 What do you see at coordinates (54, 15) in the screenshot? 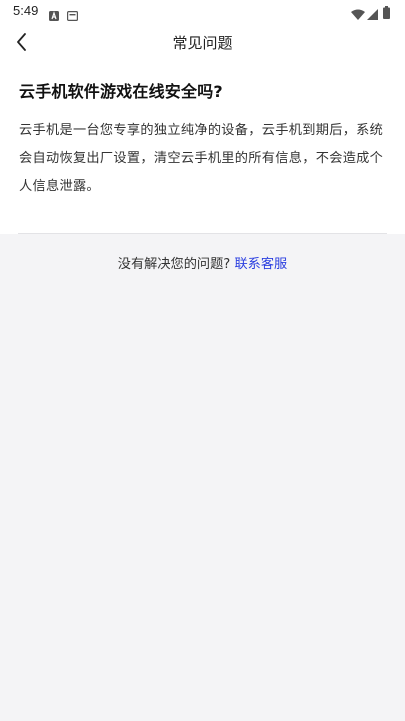
I see `notification-a-icon` at bounding box center [54, 15].